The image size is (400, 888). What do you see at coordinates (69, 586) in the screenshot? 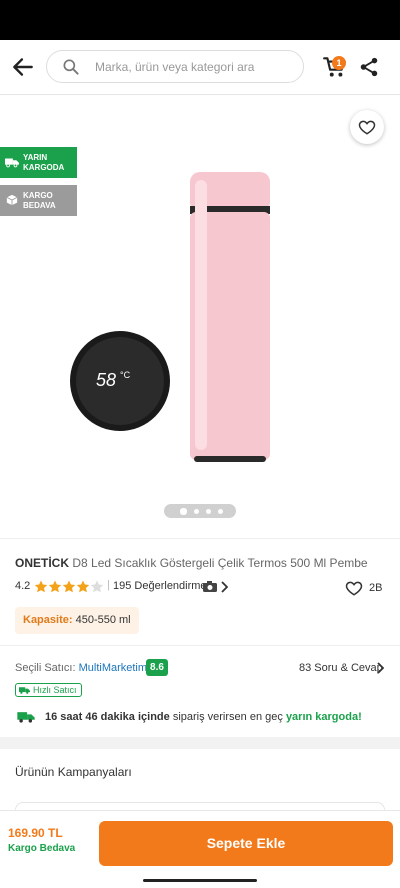
I see `rating-stars` at bounding box center [69, 586].